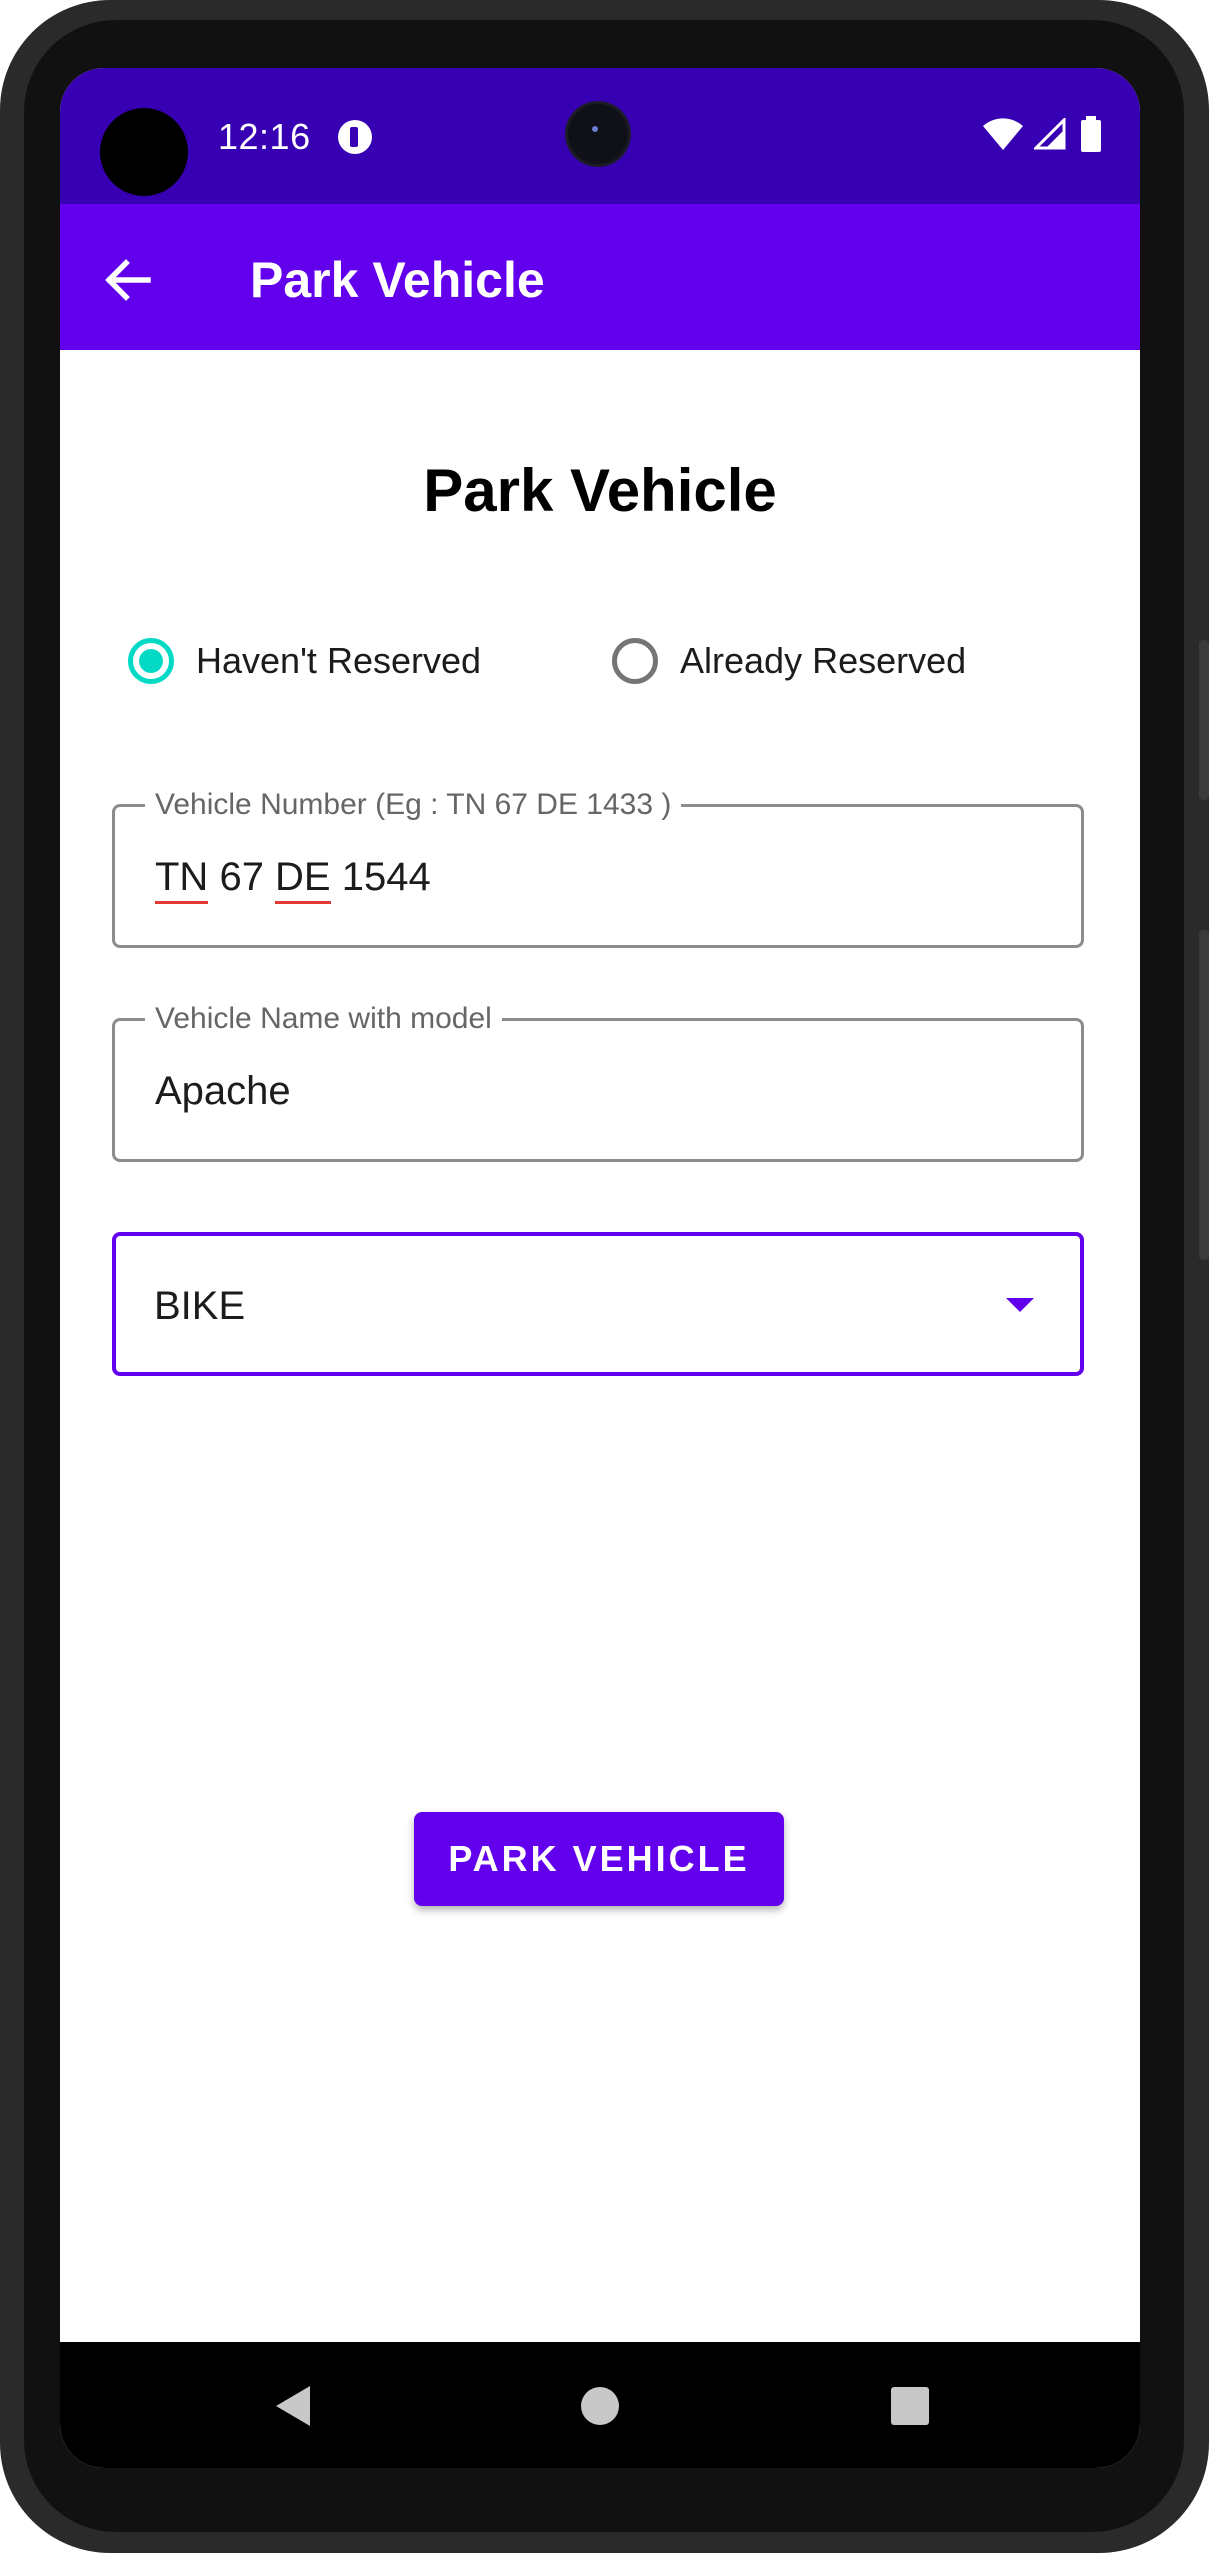 The height and width of the screenshot is (2553, 1209). I want to click on radio-already-reserved: Already Reserved, so click(789, 661).